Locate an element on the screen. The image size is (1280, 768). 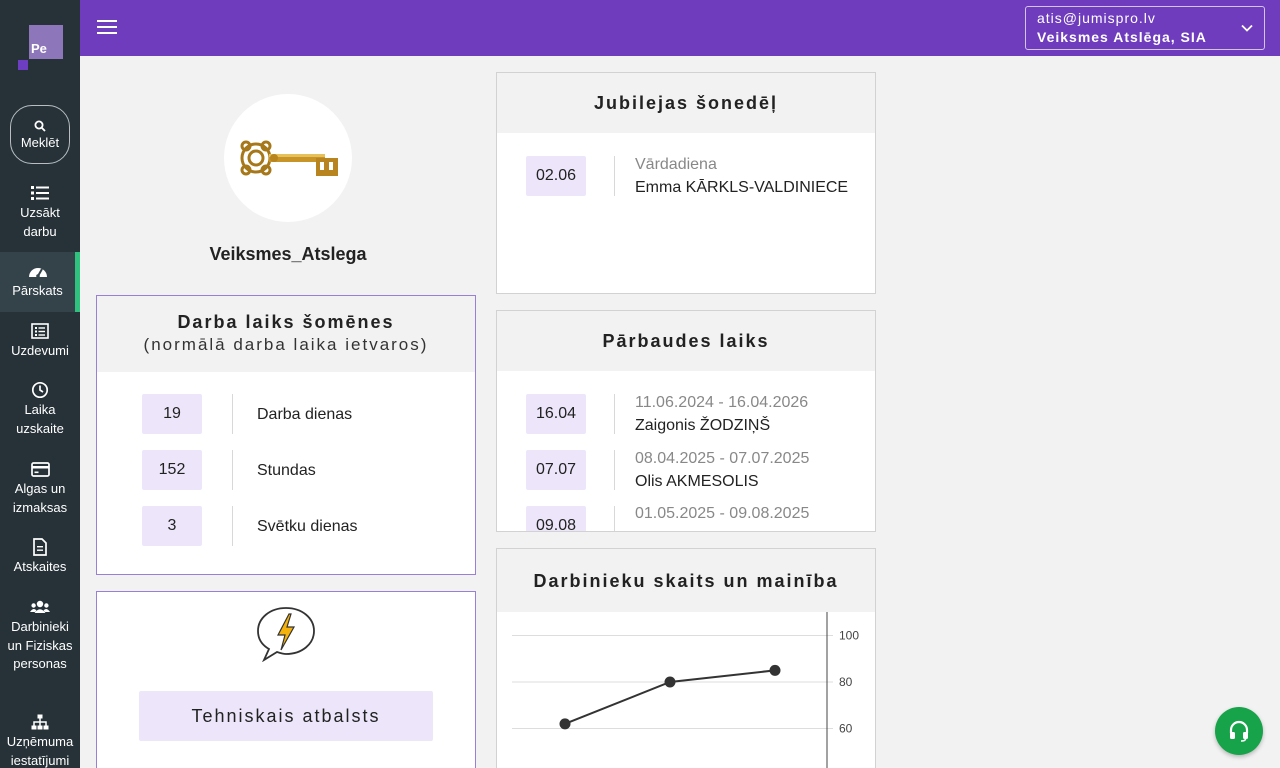
jubilees-title: Jubilejas šonedēļ is located at coordinates (686, 103).